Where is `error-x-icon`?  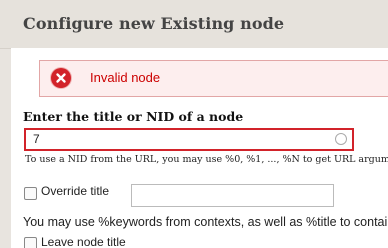
error-x-icon is located at coordinates (61, 78).